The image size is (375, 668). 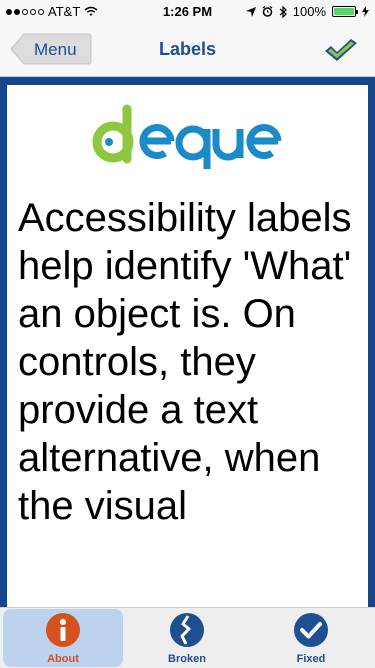 I want to click on tab-fixed: Fixed, so click(x=311, y=638).